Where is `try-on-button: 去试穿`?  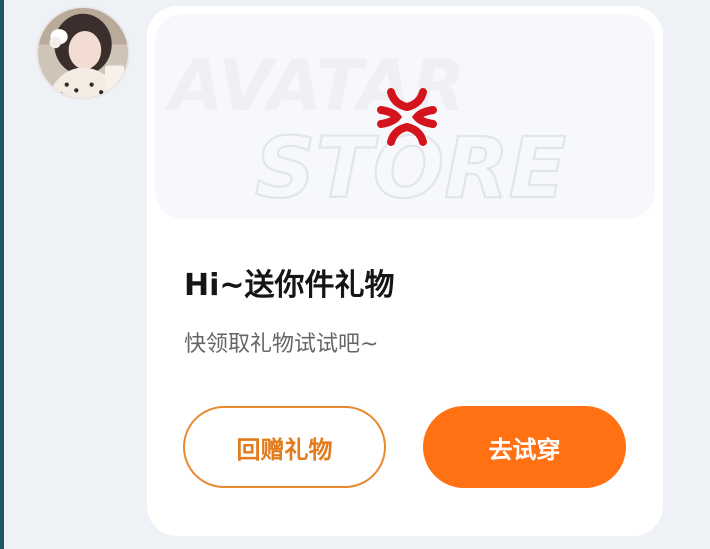 try-on-button: 去试穿 is located at coordinates (524, 447).